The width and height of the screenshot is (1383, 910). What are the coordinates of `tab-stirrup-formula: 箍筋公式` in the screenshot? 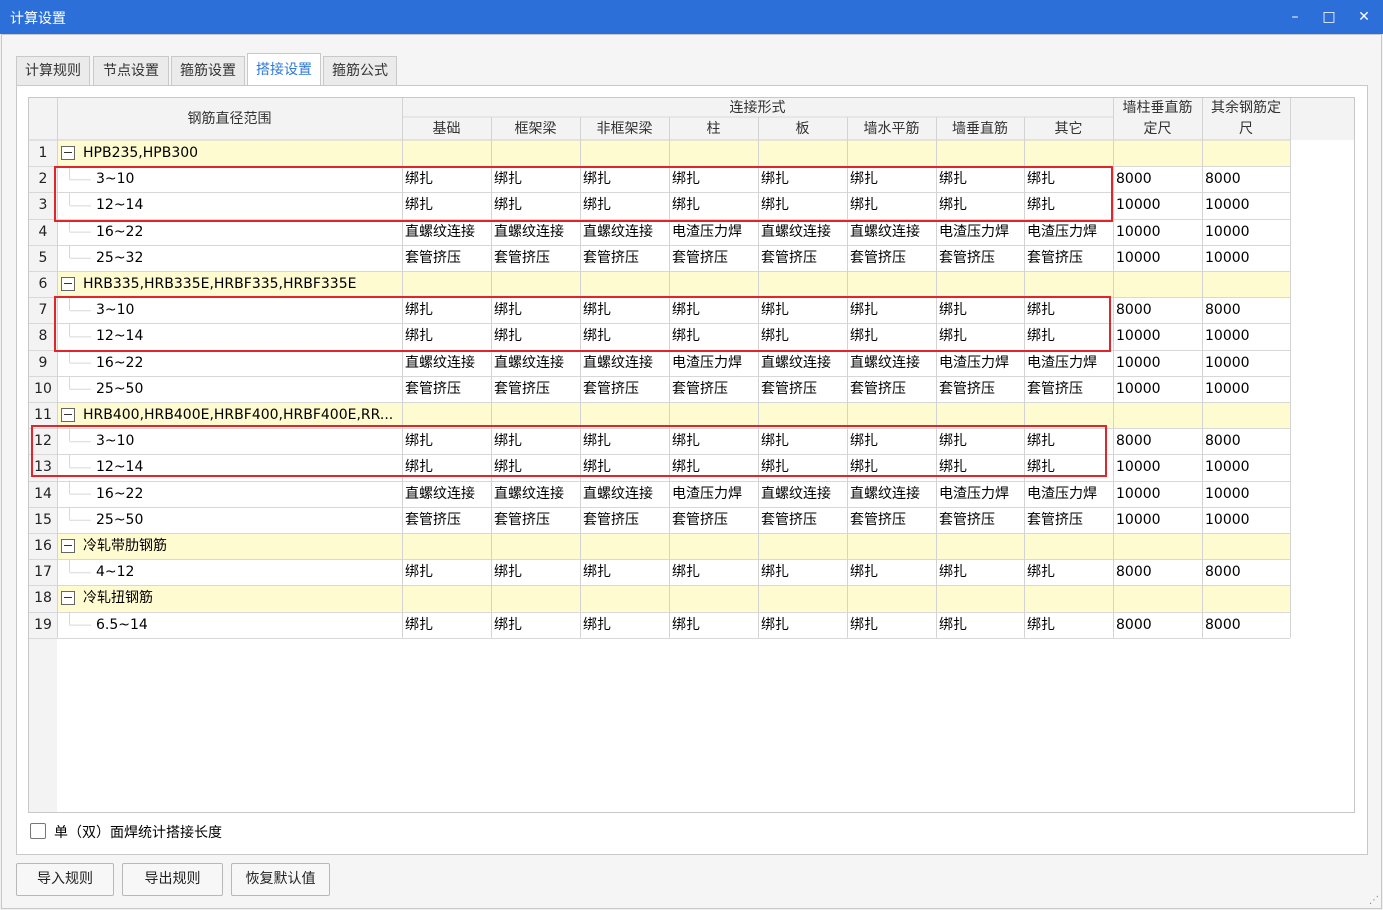 It's located at (360, 70).